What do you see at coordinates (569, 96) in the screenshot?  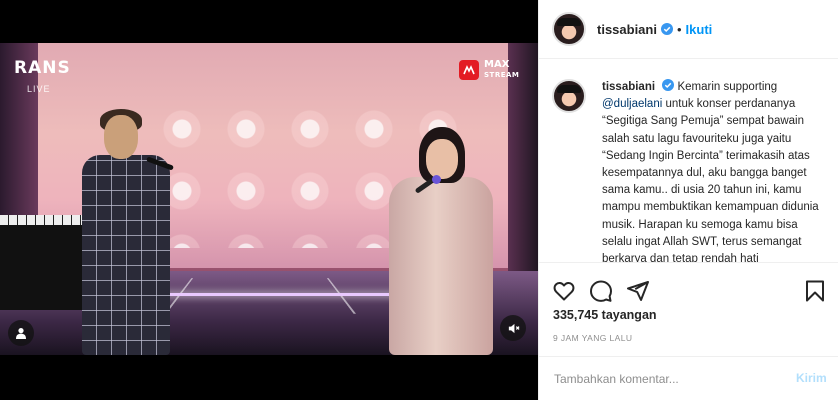 I see `caption-avatar` at bounding box center [569, 96].